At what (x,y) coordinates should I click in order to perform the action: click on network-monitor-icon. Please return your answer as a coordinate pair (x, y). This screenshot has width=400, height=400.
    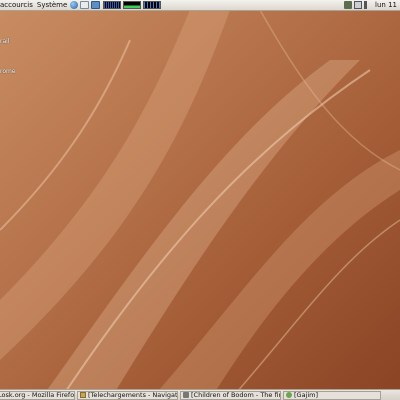
    Looking at the image, I should click on (152, 5).